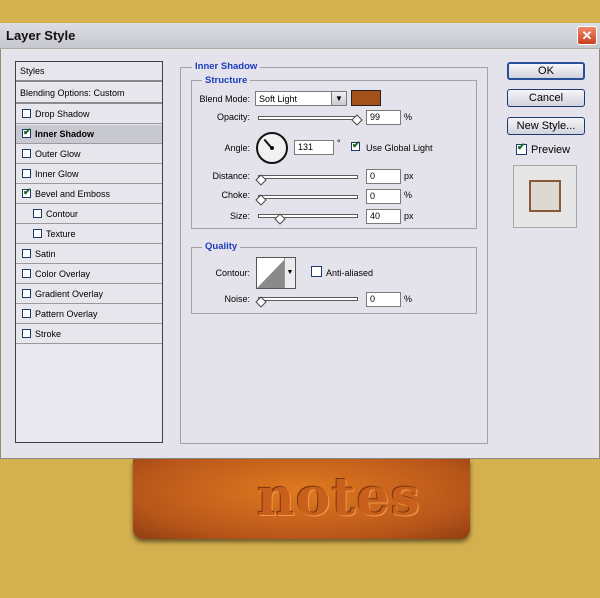 Image resolution: width=600 pixels, height=598 pixels. Describe the element at coordinates (32, 71) in the screenshot. I see `styles-header-label: Styles` at that location.